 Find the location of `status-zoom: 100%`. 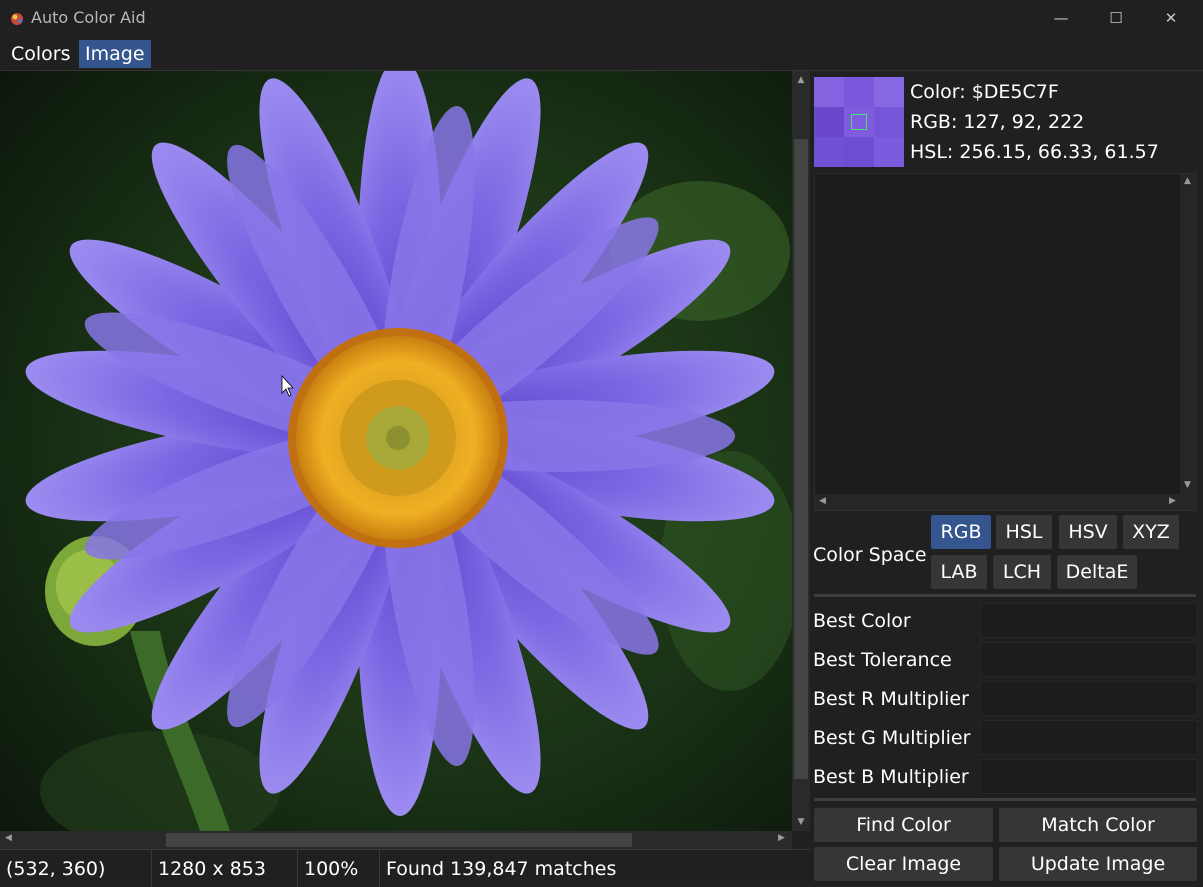

status-zoom: 100% is located at coordinates (339, 868).